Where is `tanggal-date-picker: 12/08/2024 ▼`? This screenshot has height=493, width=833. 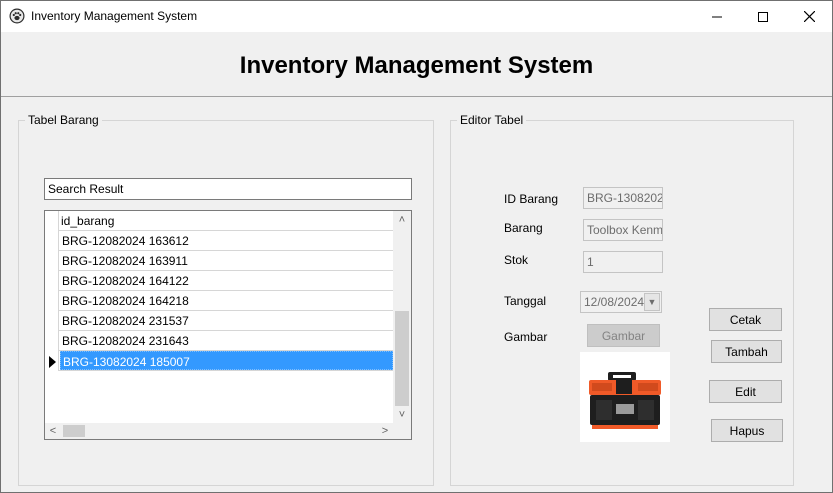
tanggal-date-picker: 12/08/2024 ▼ is located at coordinates (621, 302).